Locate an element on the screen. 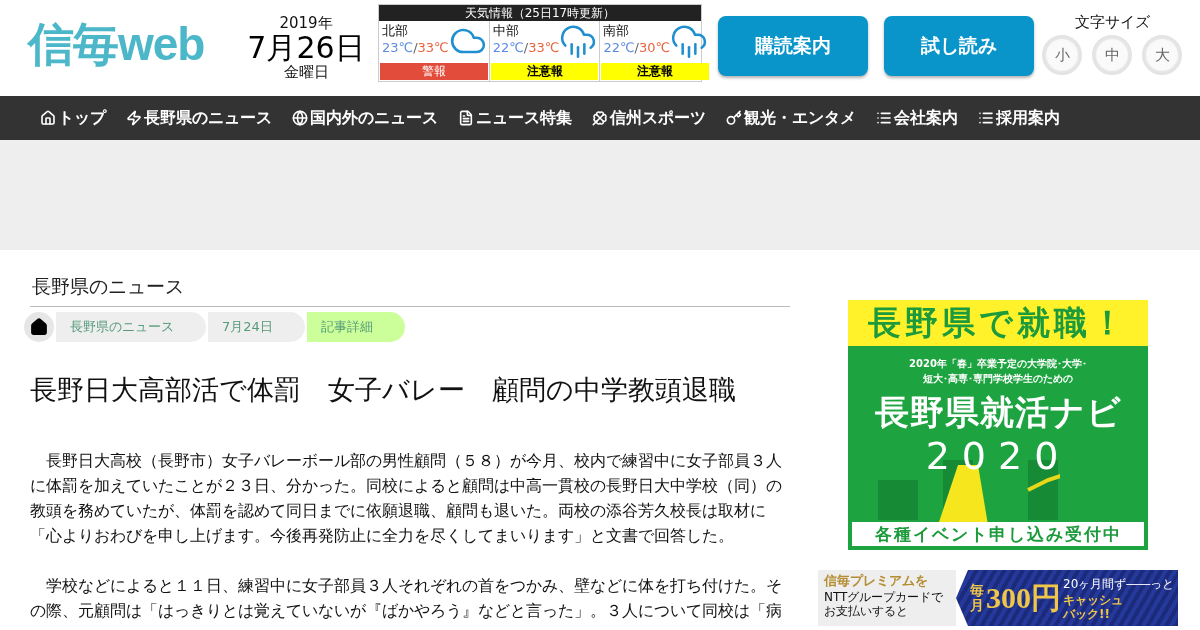  ad-footer: 各種イベント申し込み受付中 is located at coordinates (998, 534).